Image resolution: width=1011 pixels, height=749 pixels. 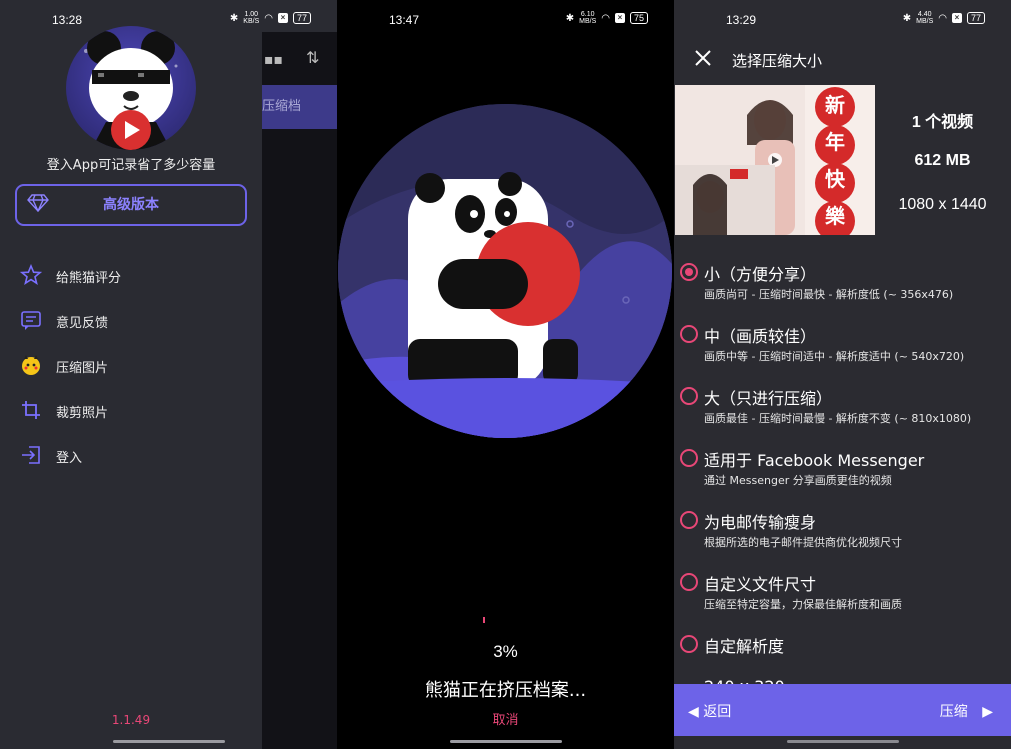 What do you see at coordinates (135, 321) in the screenshot?
I see `menu-item-feedback: 意见反馈` at bounding box center [135, 321].